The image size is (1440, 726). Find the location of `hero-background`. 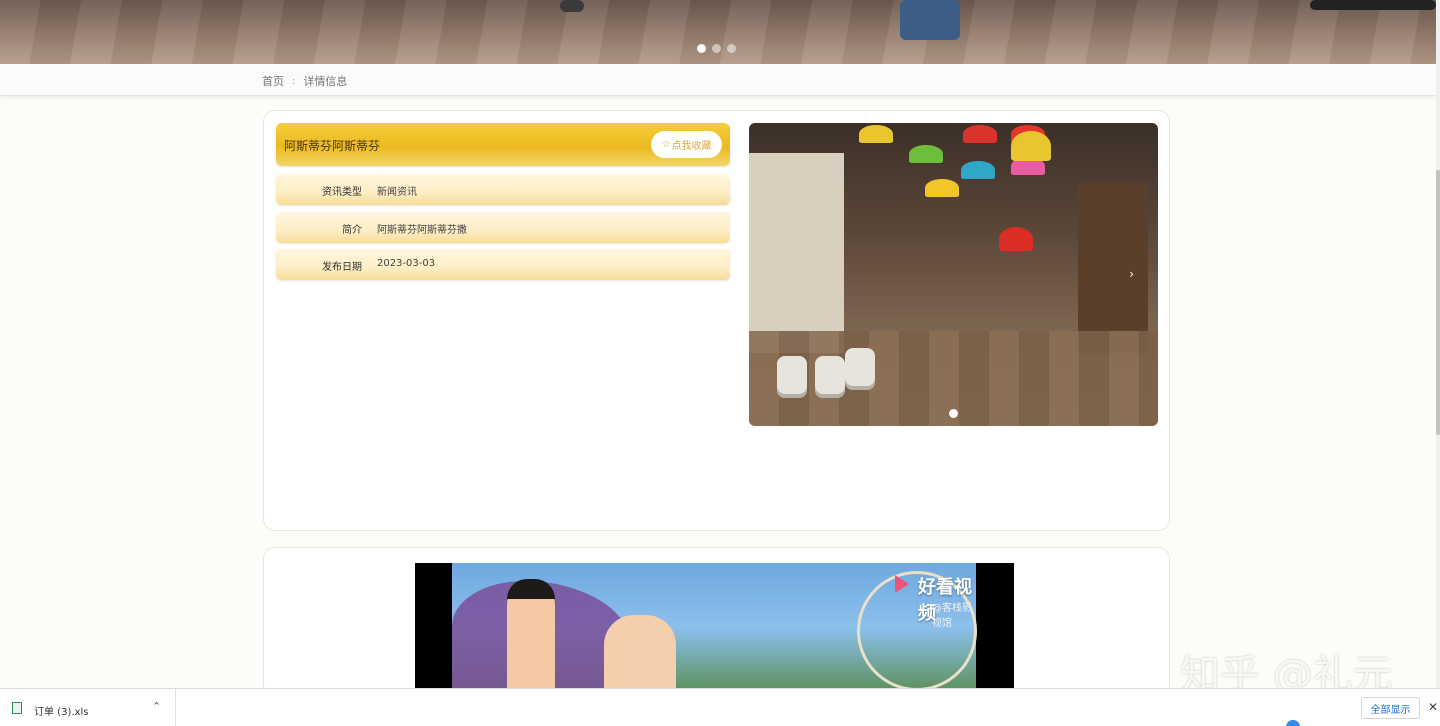

hero-background is located at coordinates (718, 32).